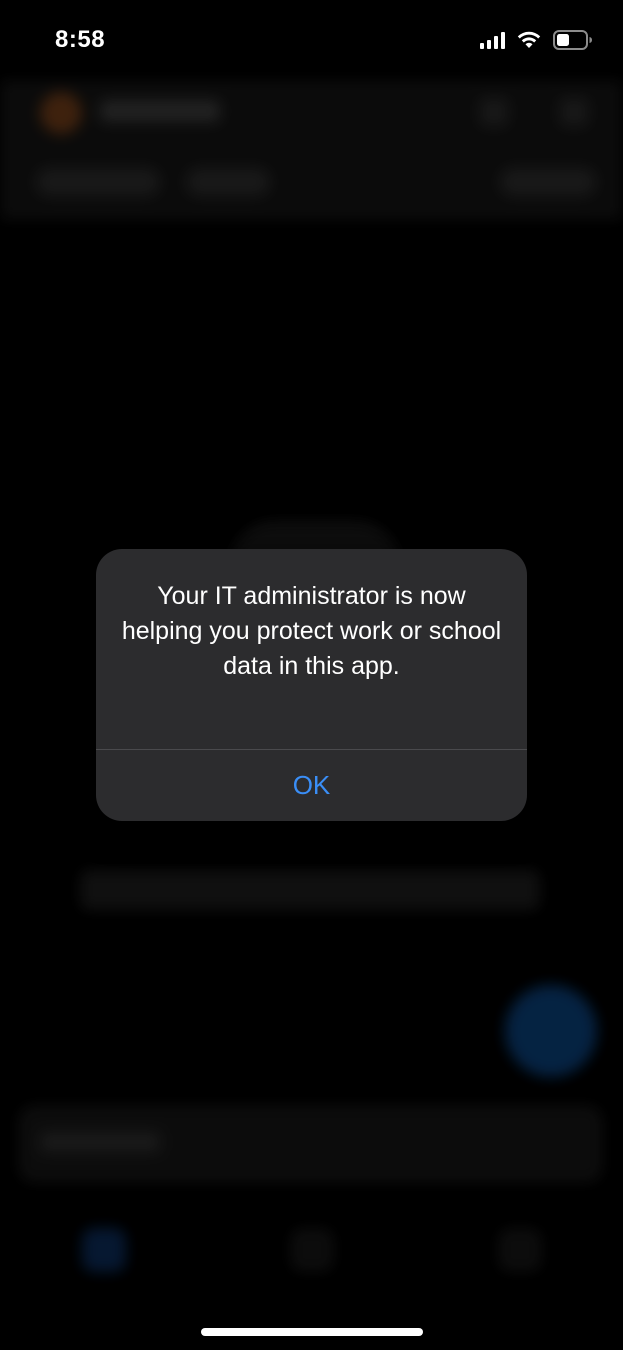  I want to click on wifi-icon, so click(529, 39).